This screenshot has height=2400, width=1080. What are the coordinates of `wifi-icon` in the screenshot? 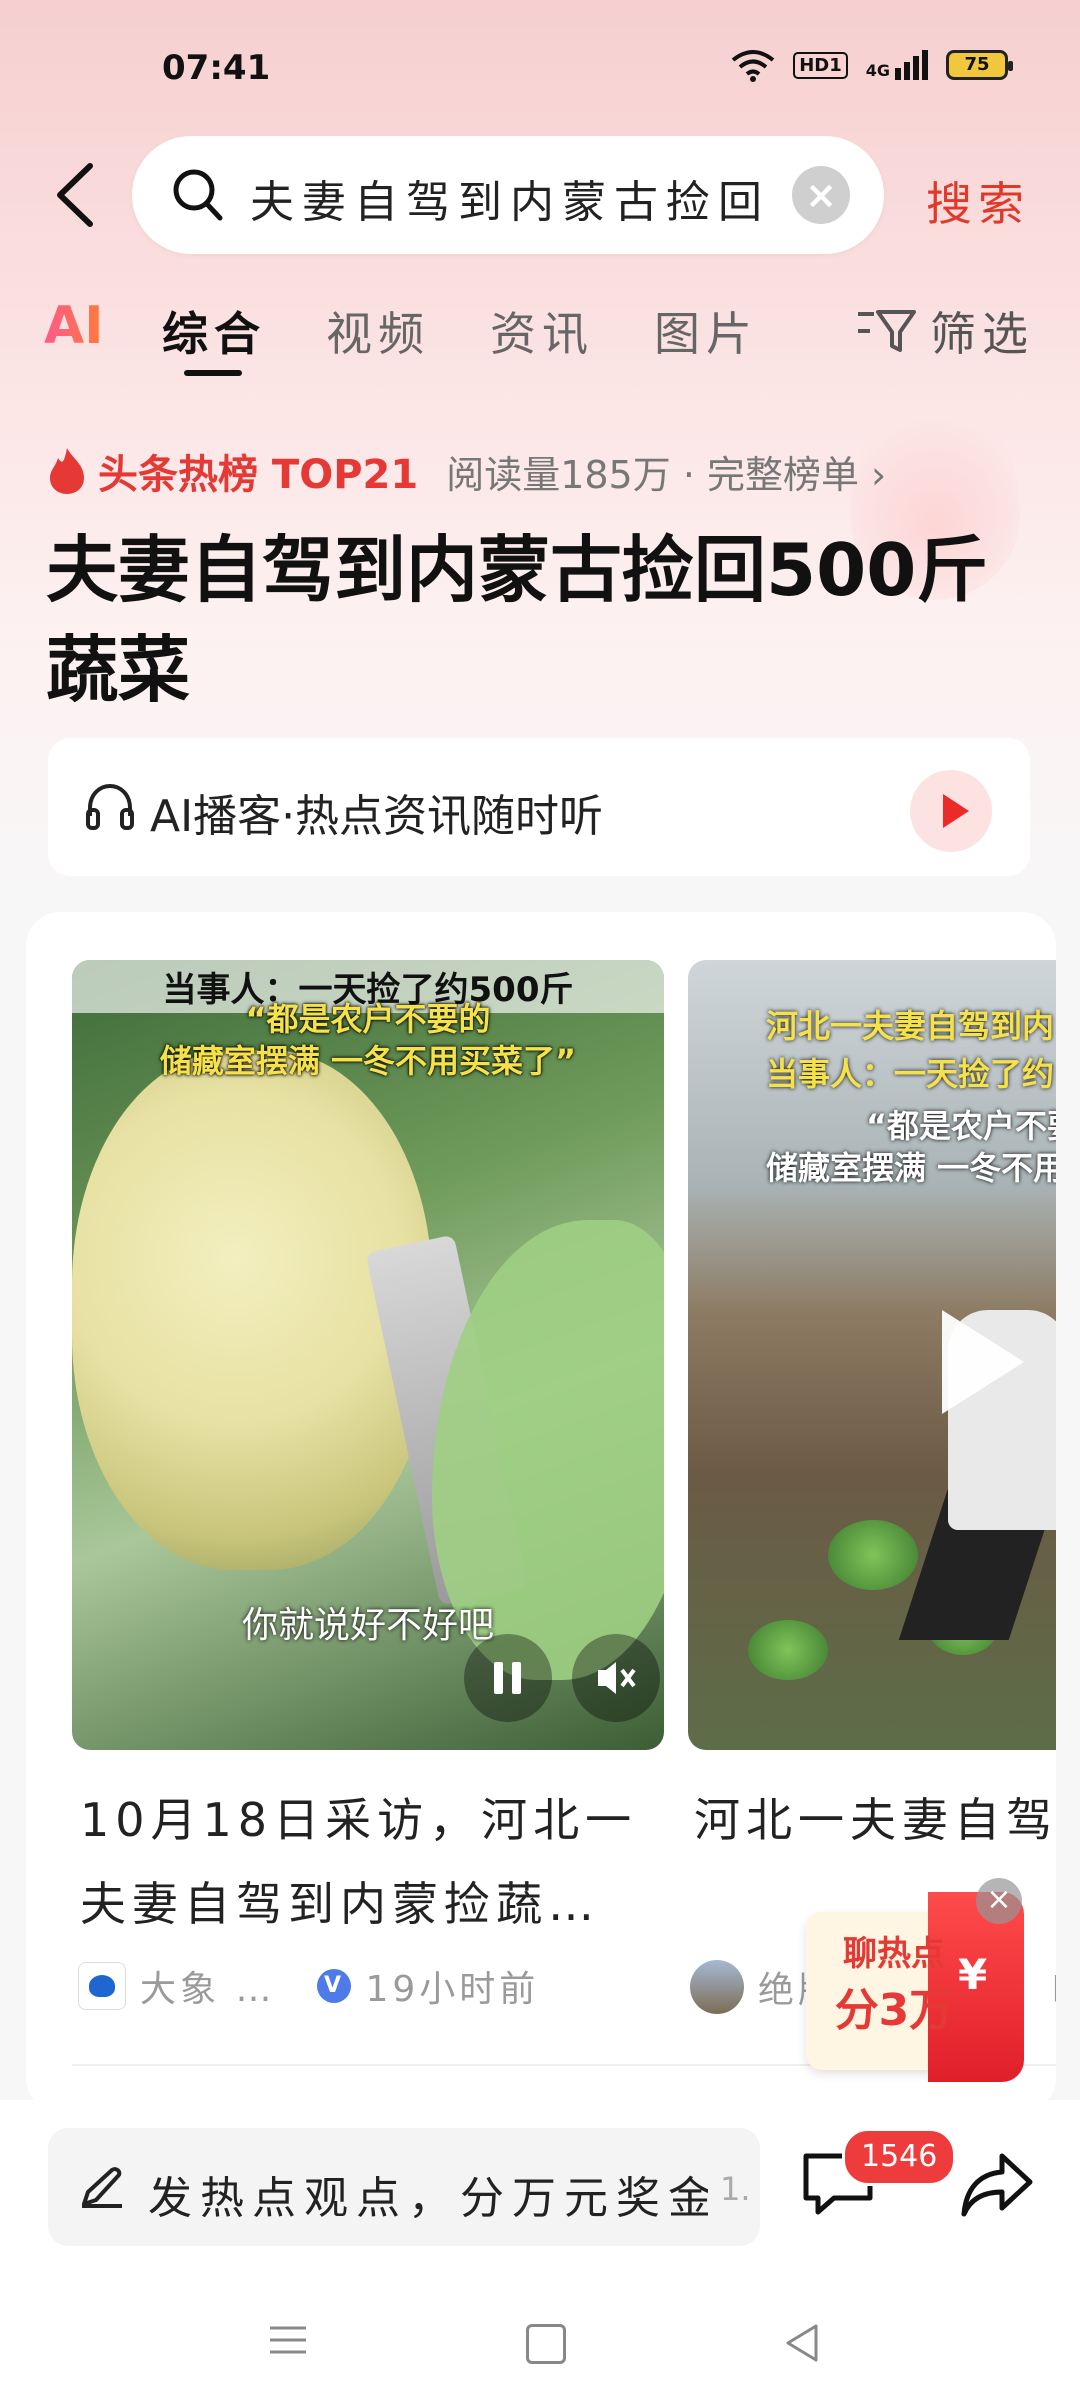 It's located at (753, 66).